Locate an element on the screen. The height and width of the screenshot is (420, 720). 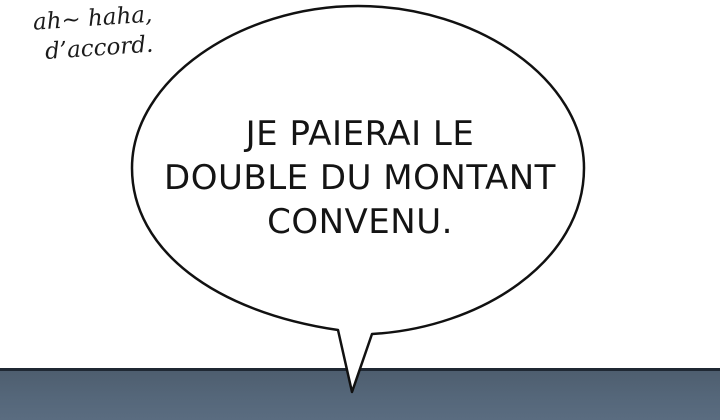
speech-line-2: DOUBLE DU MONTANT is located at coordinates (360, 178).